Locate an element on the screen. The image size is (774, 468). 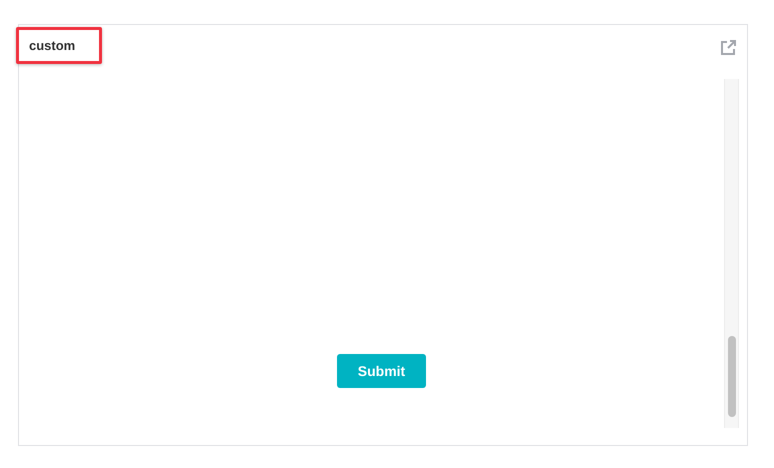
scrollbar is located at coordinates (731, 253).